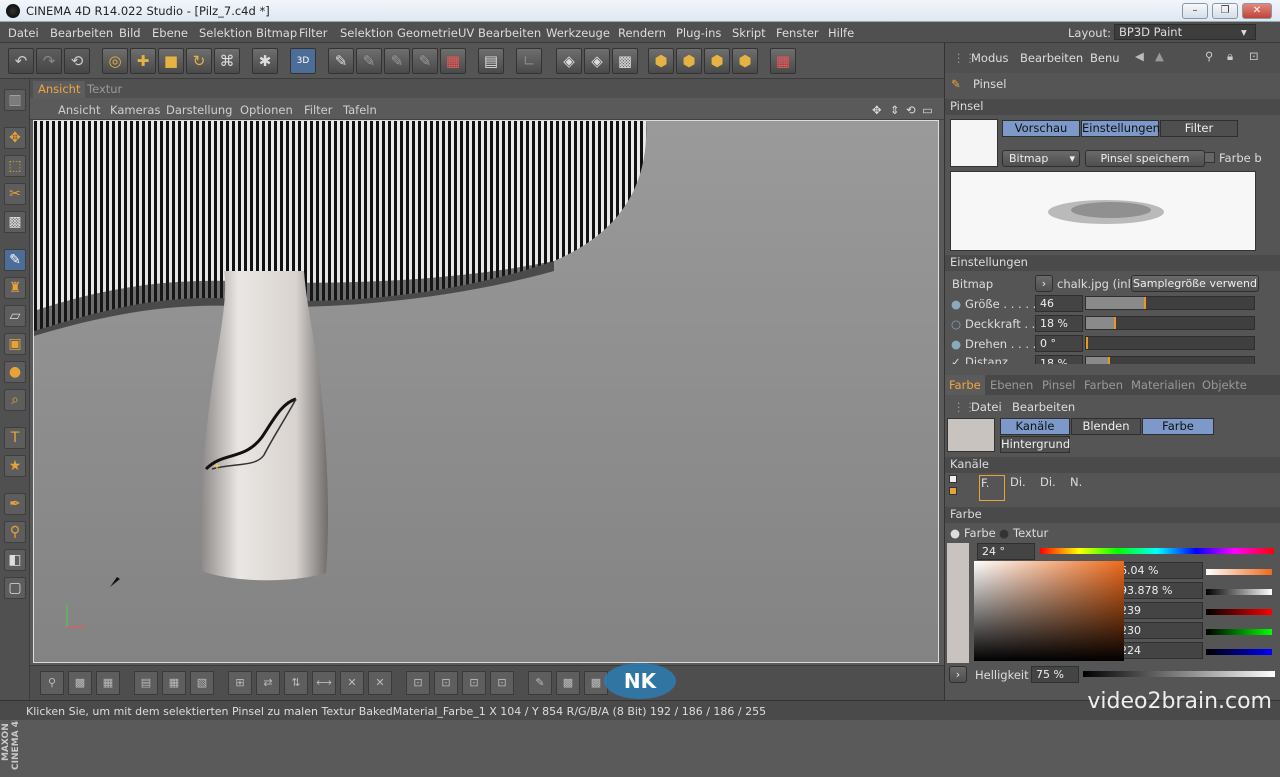 Image resolution: width=1280 pixels, height=777 pixels. I want to click on cube-mode-icon: ⬢, so click(661, 61).